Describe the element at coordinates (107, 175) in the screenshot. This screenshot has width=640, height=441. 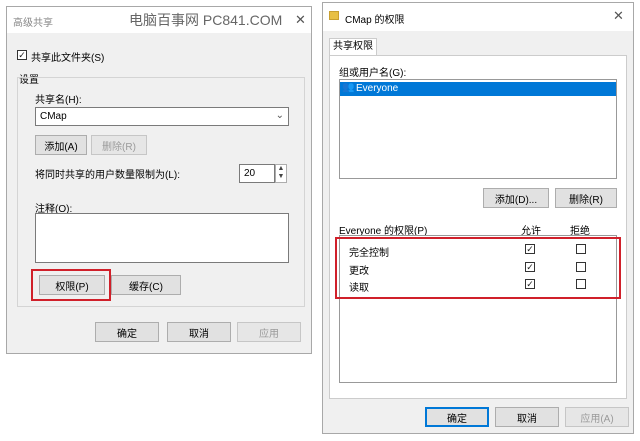
I see `user-limit-label: 将同时共享的用户数量限制为(L):` at that location.